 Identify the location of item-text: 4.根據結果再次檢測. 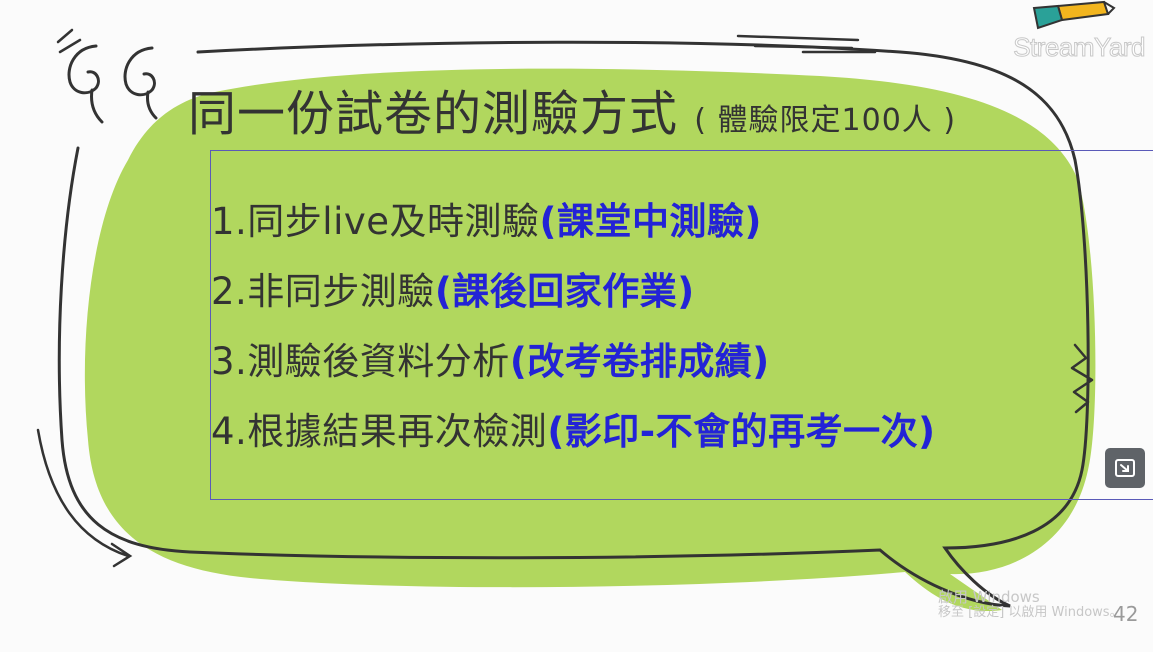
(379, 431).